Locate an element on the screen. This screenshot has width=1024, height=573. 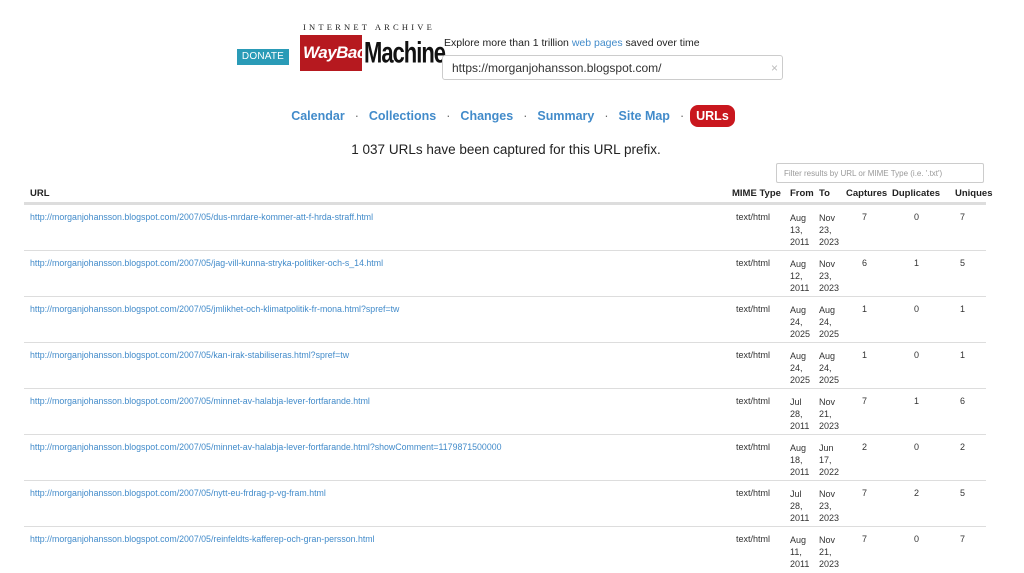
column-header-url: URL is located at coordinates (40, 193).